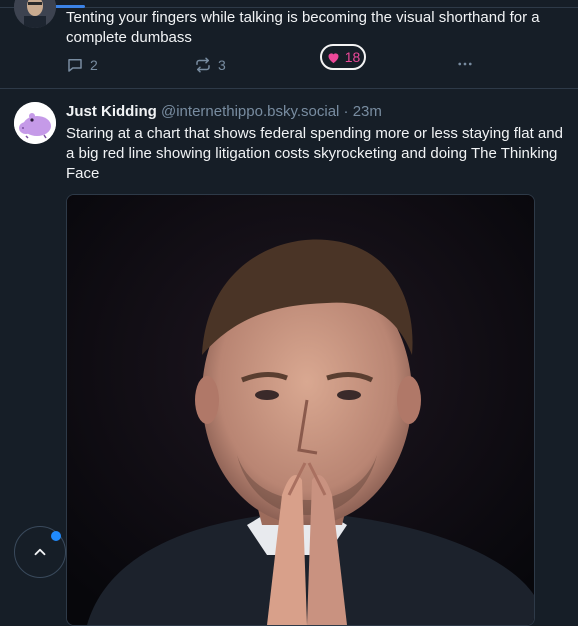 The image size is (578, 626). I want to click on hippo-avatar, so click(35, 123).